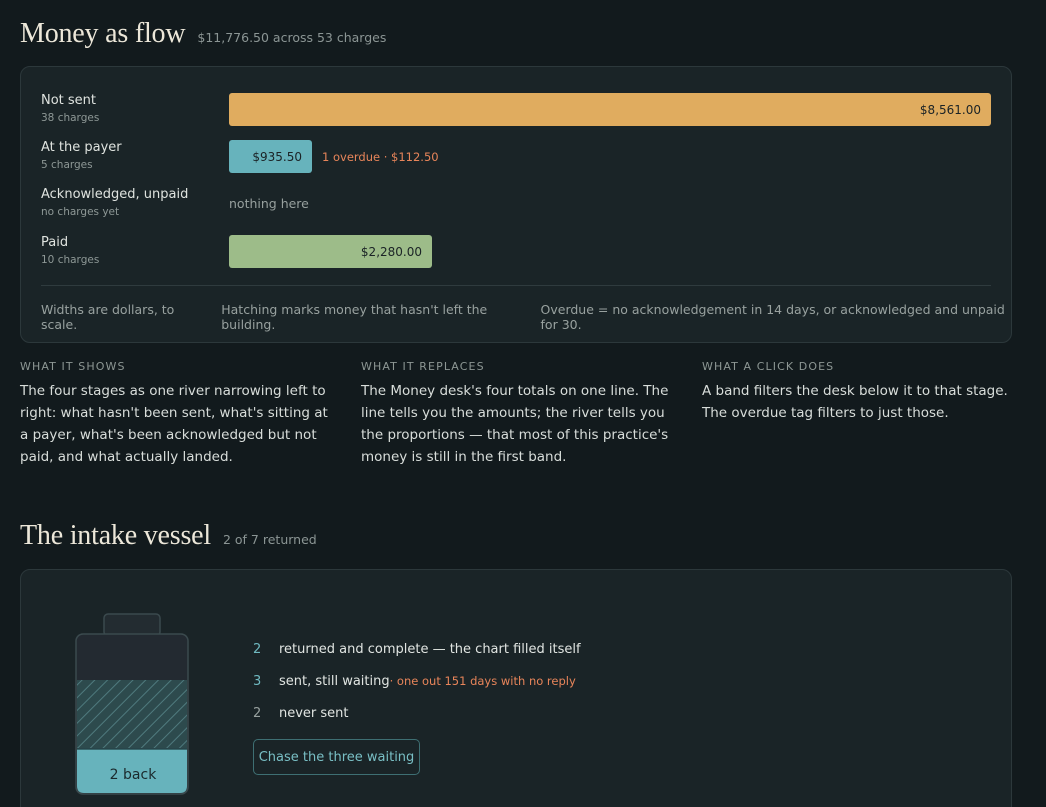 This screenshot has width=1046, height=807. Describe the element at coordinates (336, 757) in the screenshot. I see `chase-waiting-button: Chase the three waiting` at that location.